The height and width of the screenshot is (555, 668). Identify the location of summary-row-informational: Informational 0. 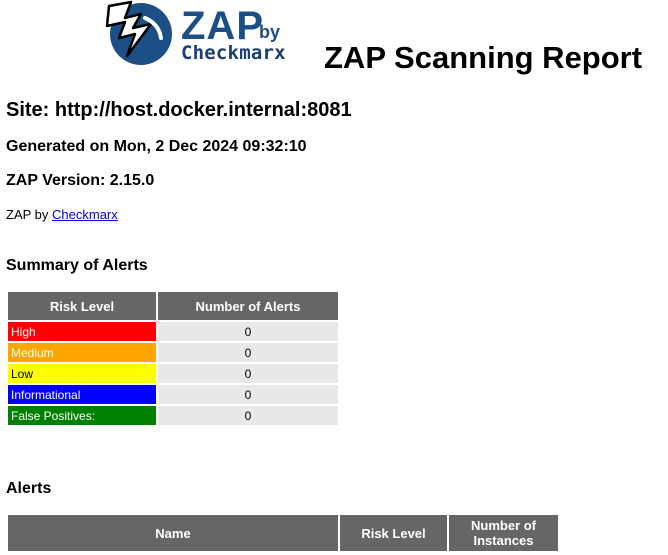
(173, 394).